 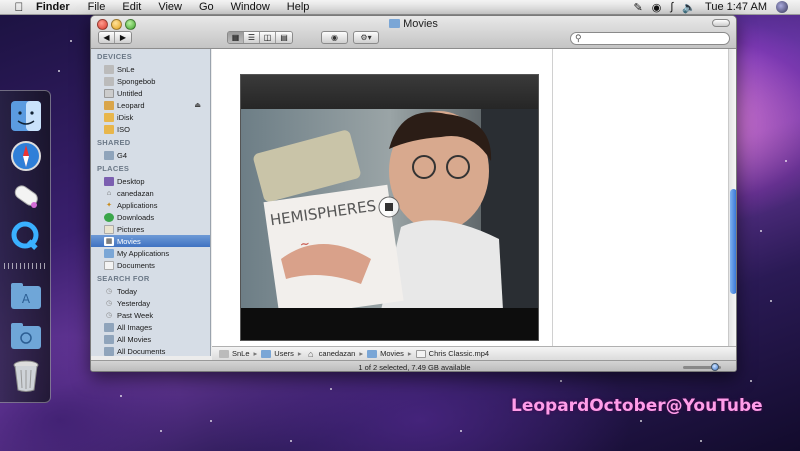 I want to click on coverflow-view-button: ▤, so click(x=284, y=37).